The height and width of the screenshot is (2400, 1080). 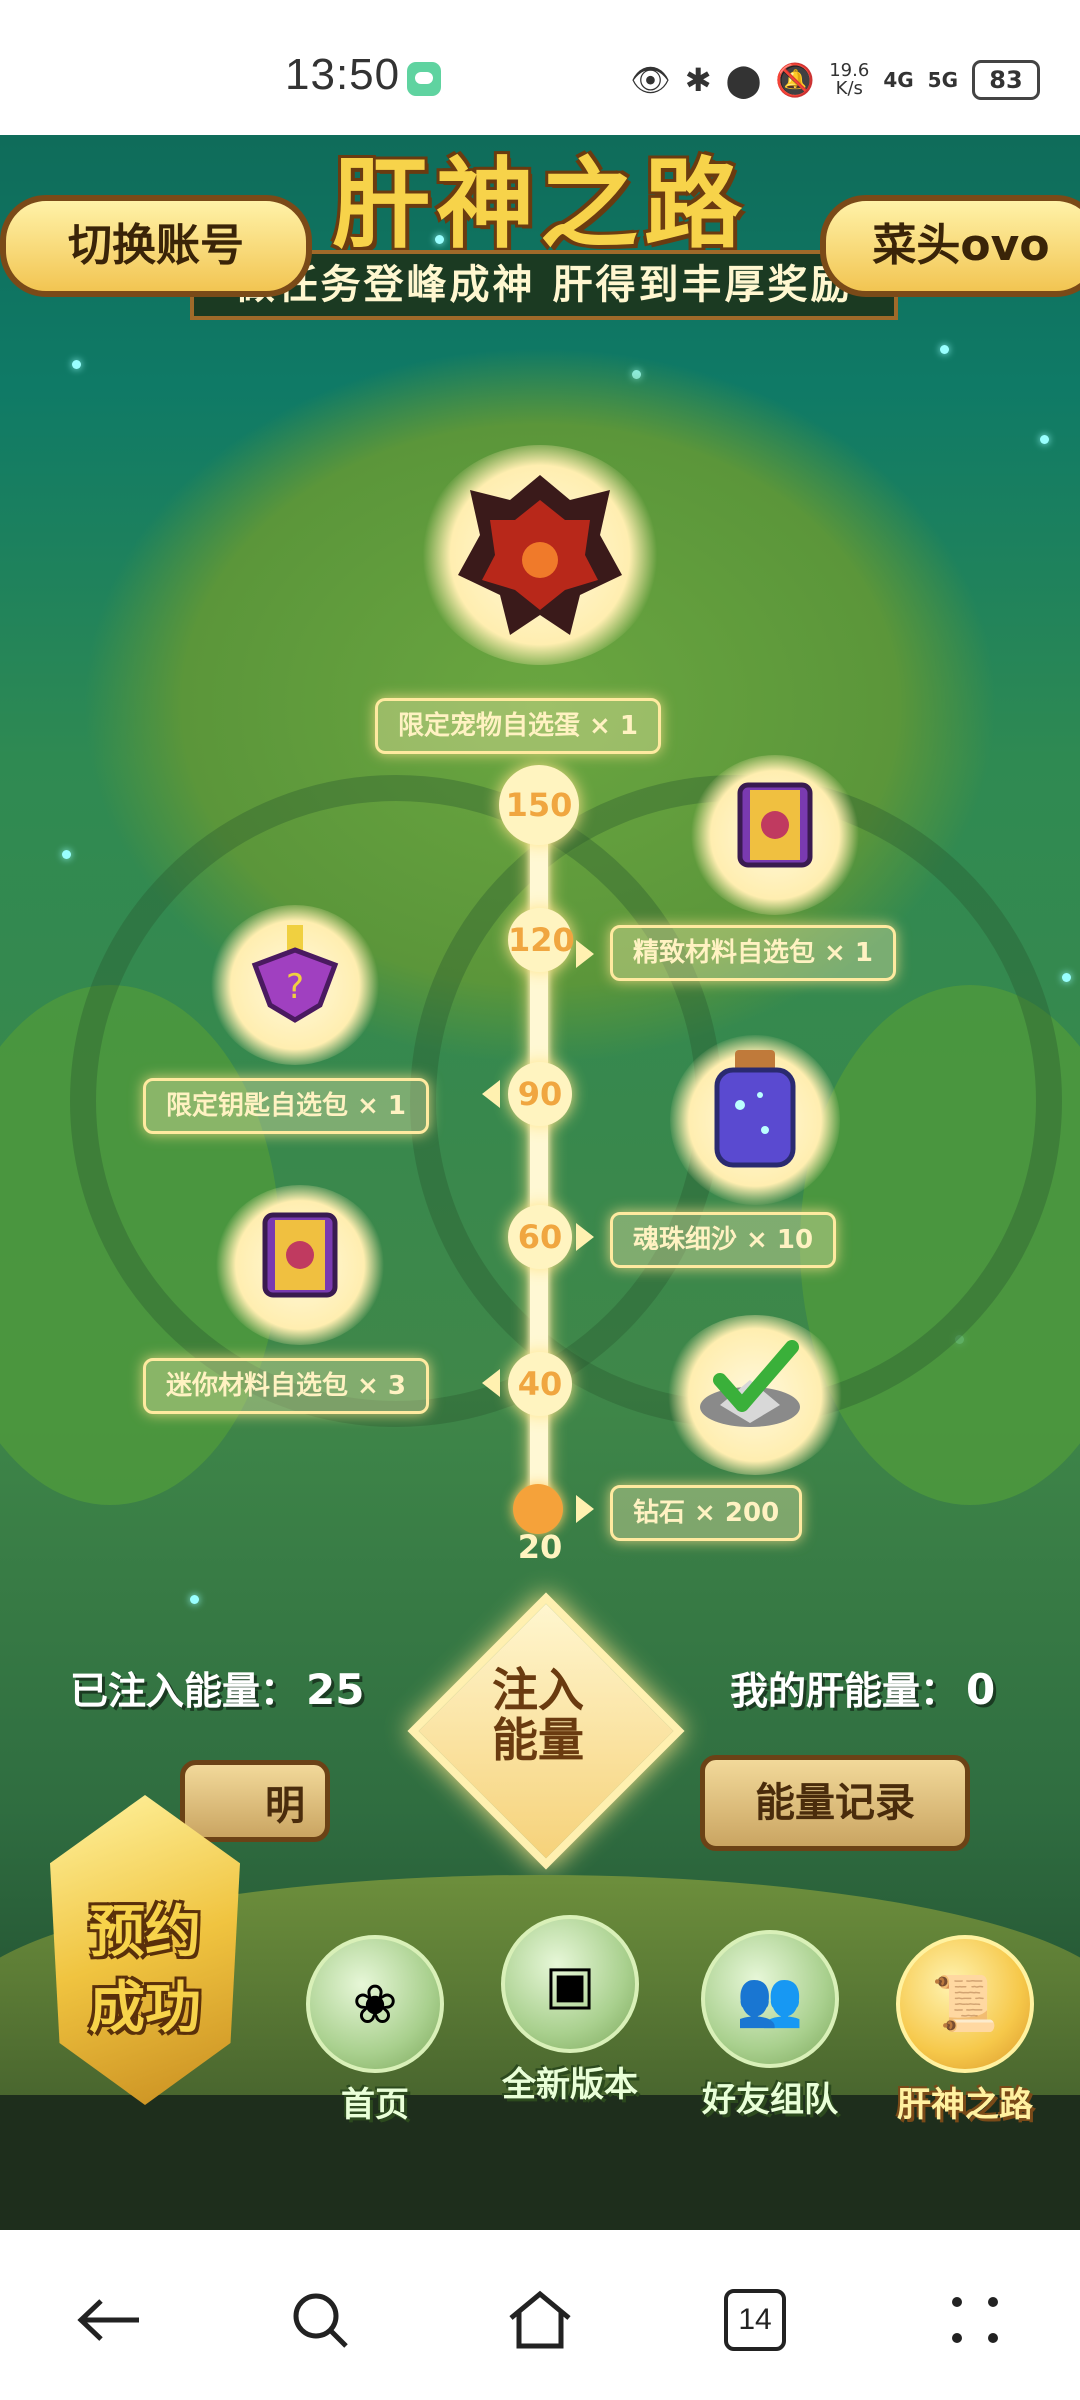 What do you see at coordinates (540, 555) in the screenshot?
I see `pet-egg-icon` at bounding box center [540, 555].